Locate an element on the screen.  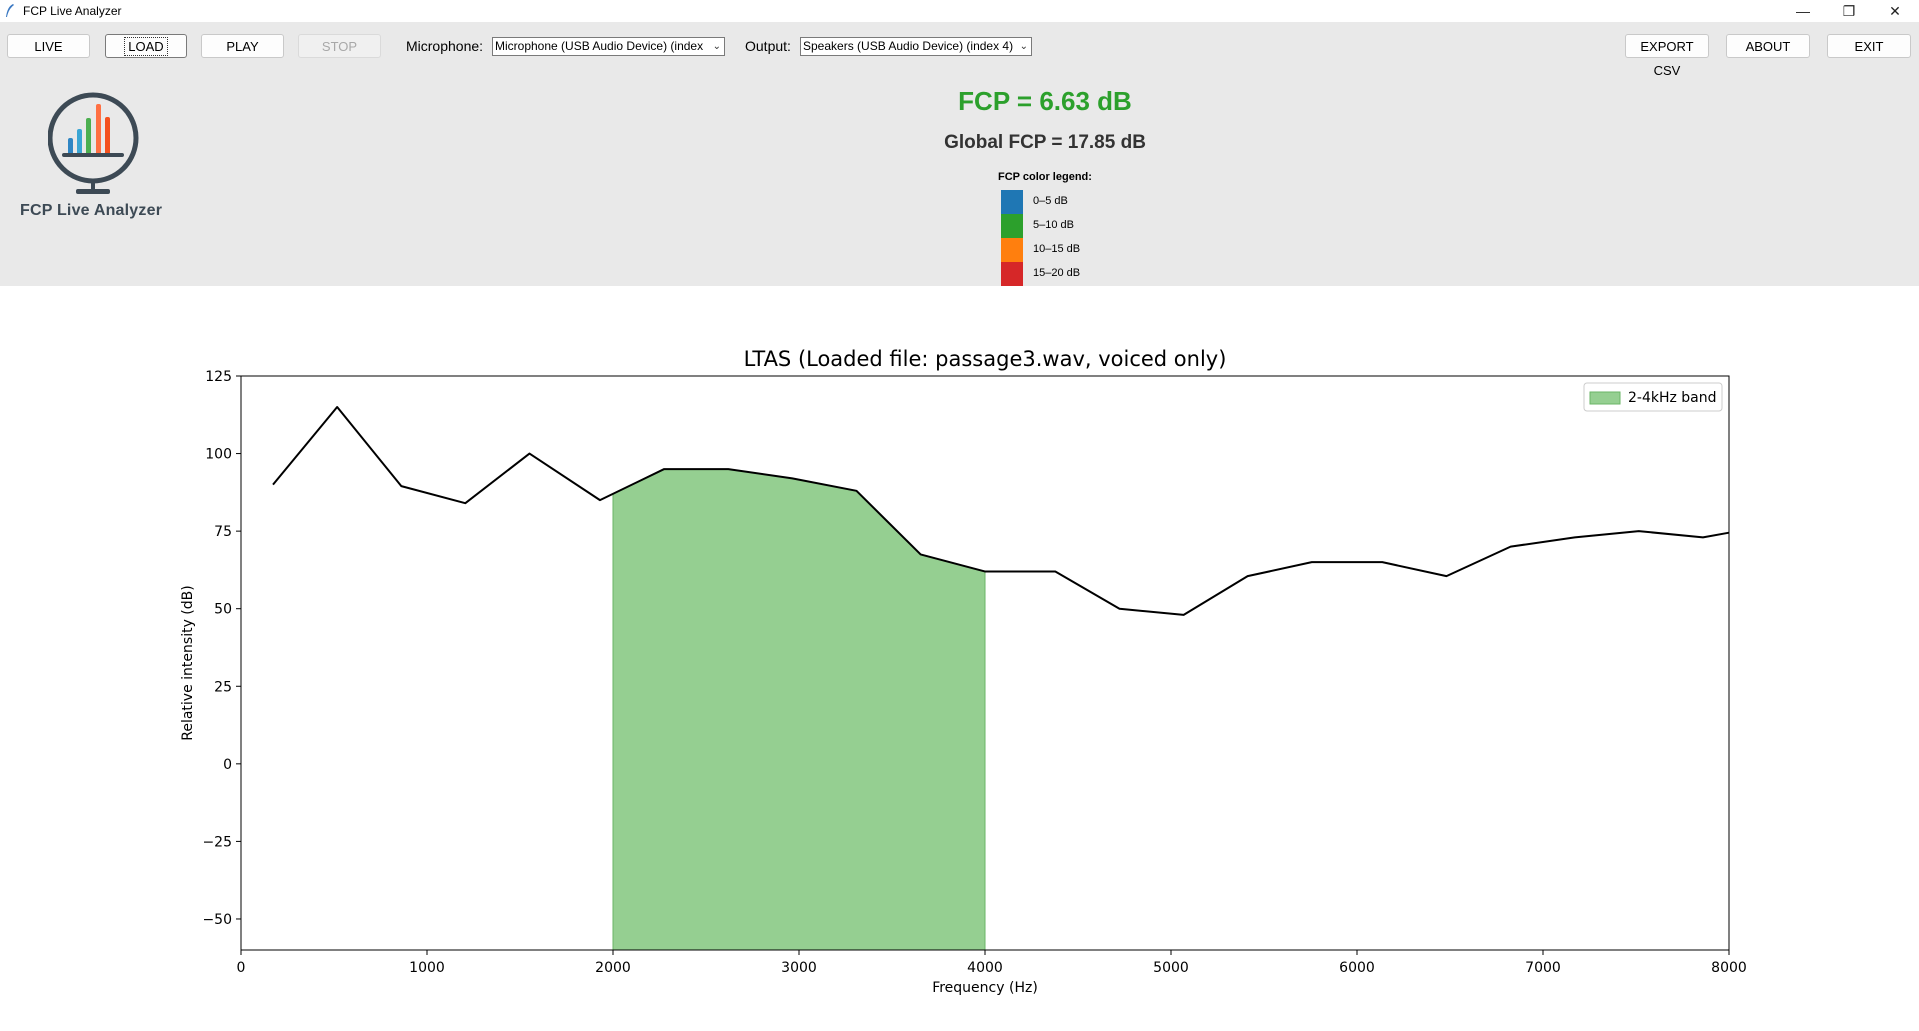
exit-button-label: EXIT is located at coordinates (1869, 46).